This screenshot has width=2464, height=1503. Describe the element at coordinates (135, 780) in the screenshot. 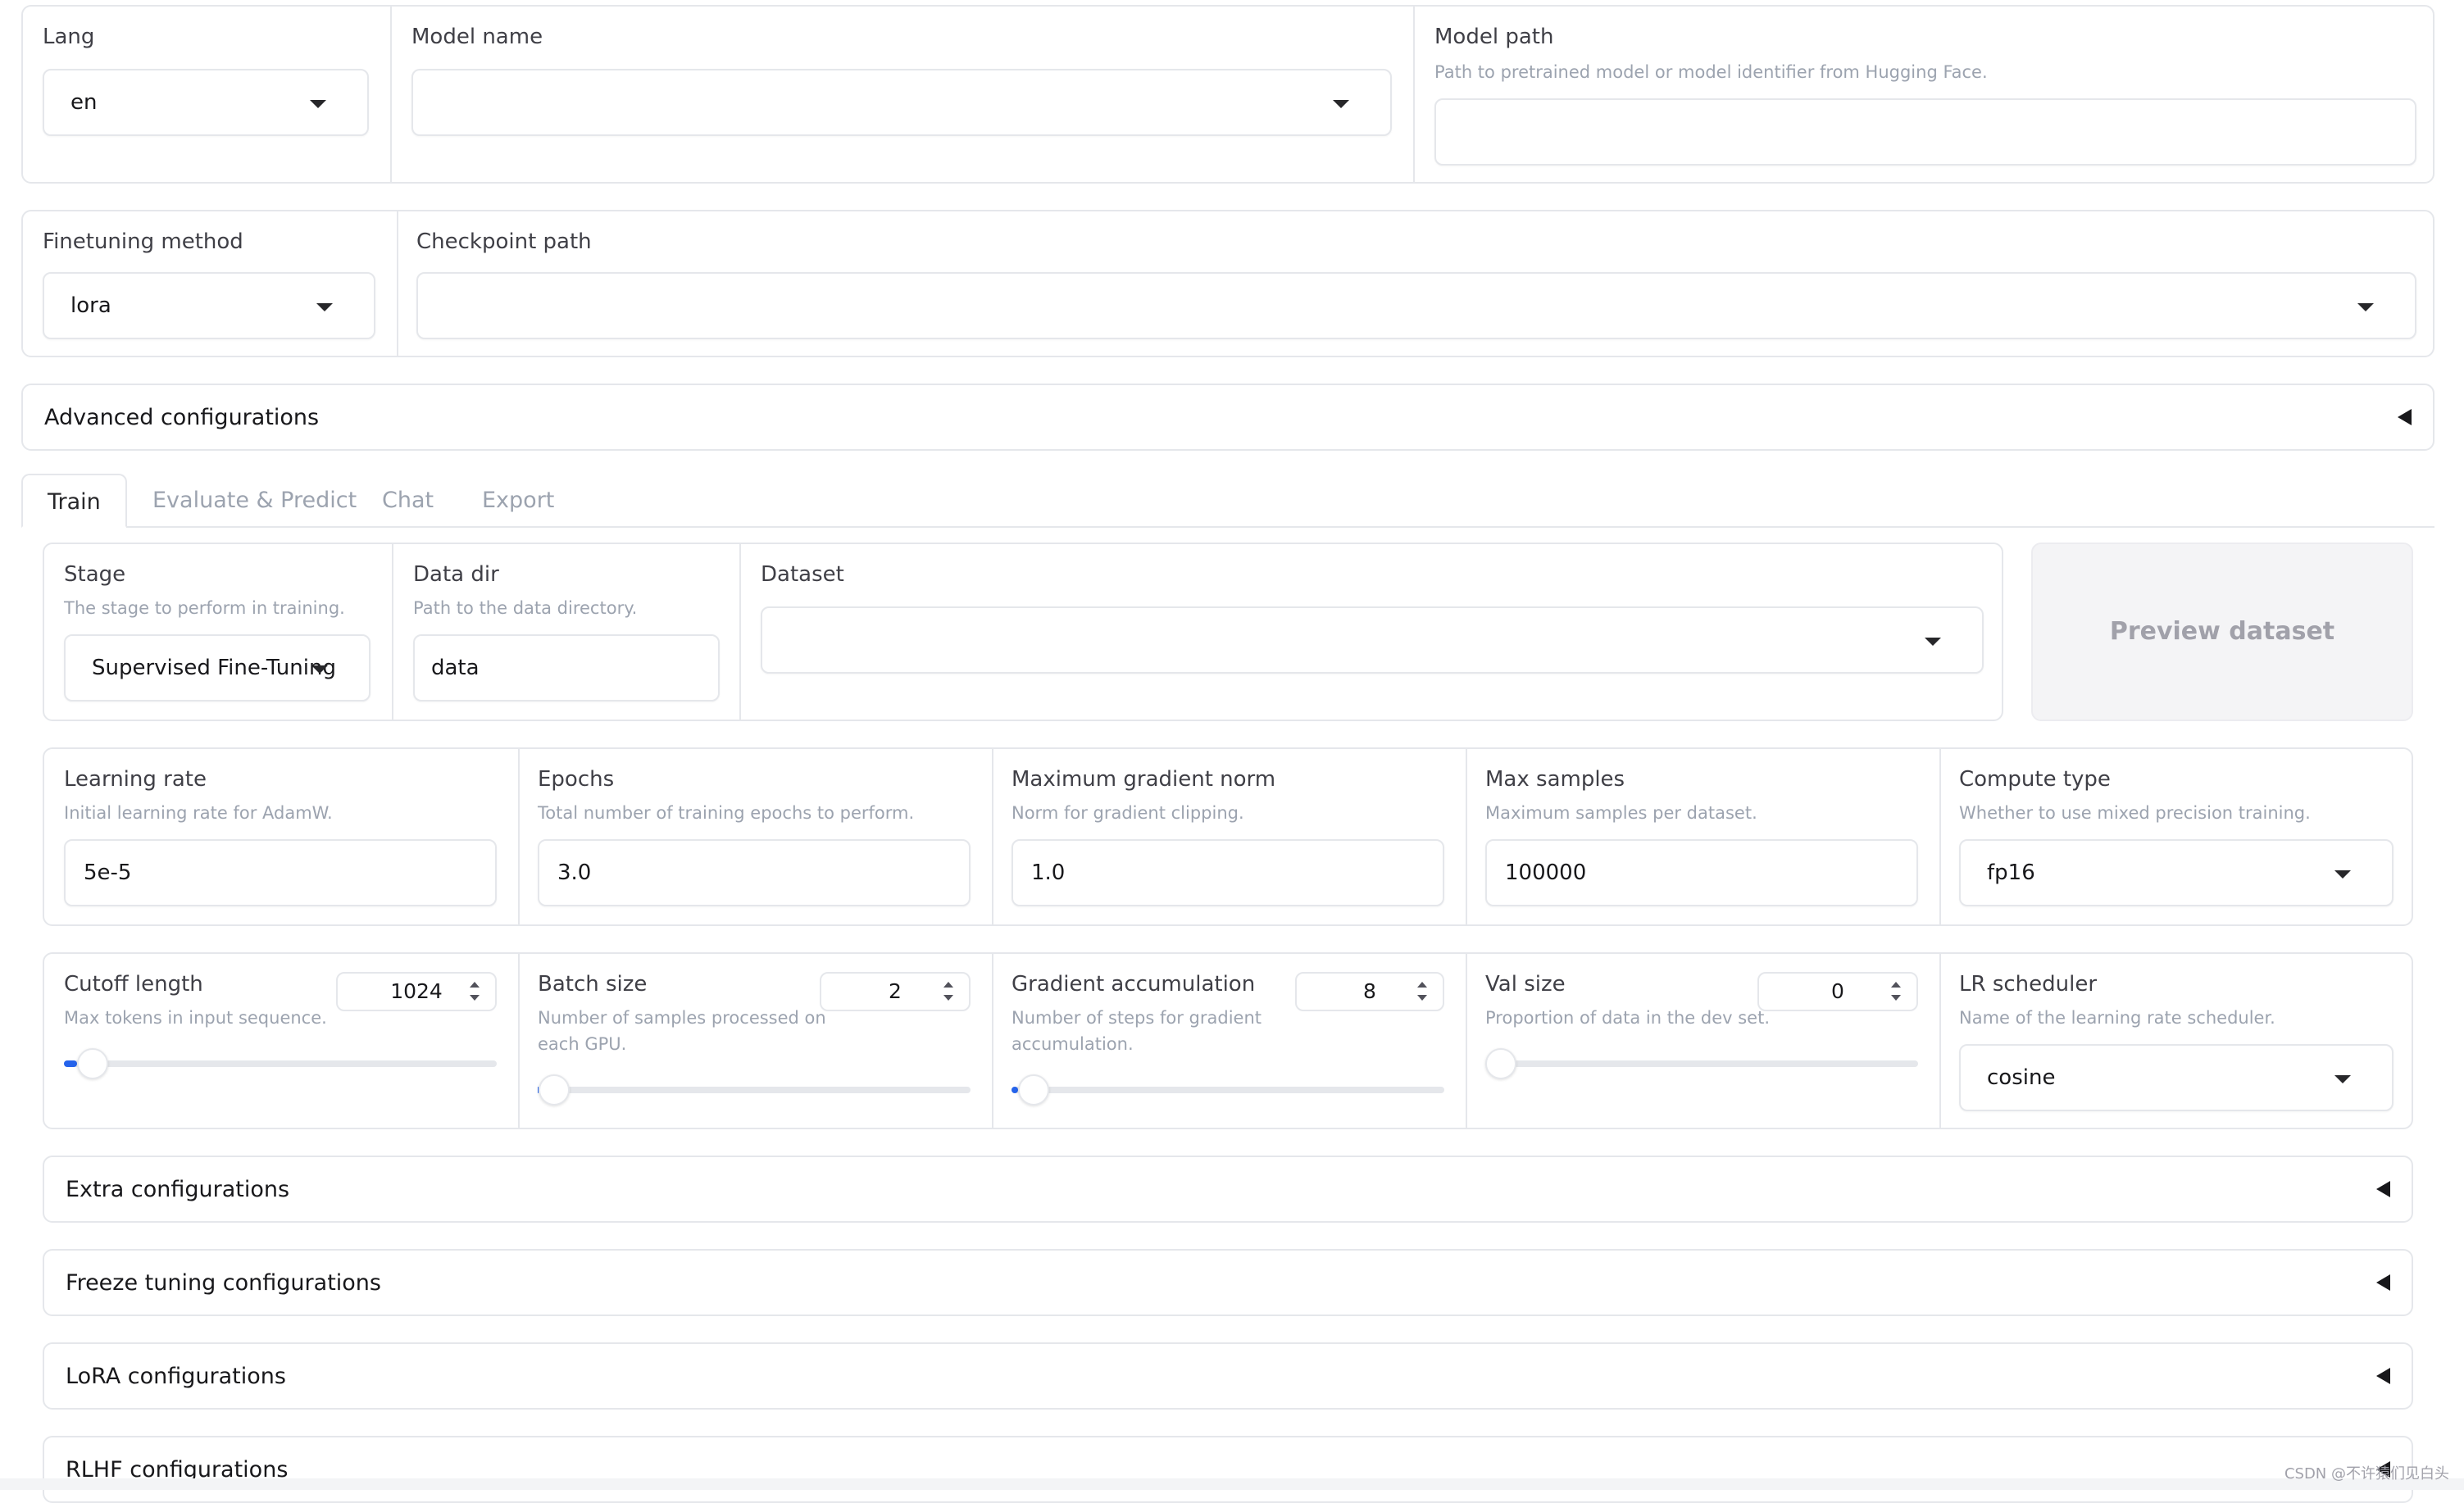

I see `learning-rate-label: Learning rate` at that location.